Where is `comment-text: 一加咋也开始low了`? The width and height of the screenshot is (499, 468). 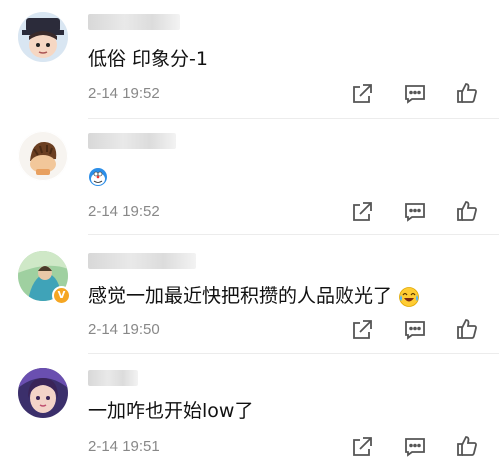
comment-text: 一加咋也开始low了 is located at coordinates (171, 411).